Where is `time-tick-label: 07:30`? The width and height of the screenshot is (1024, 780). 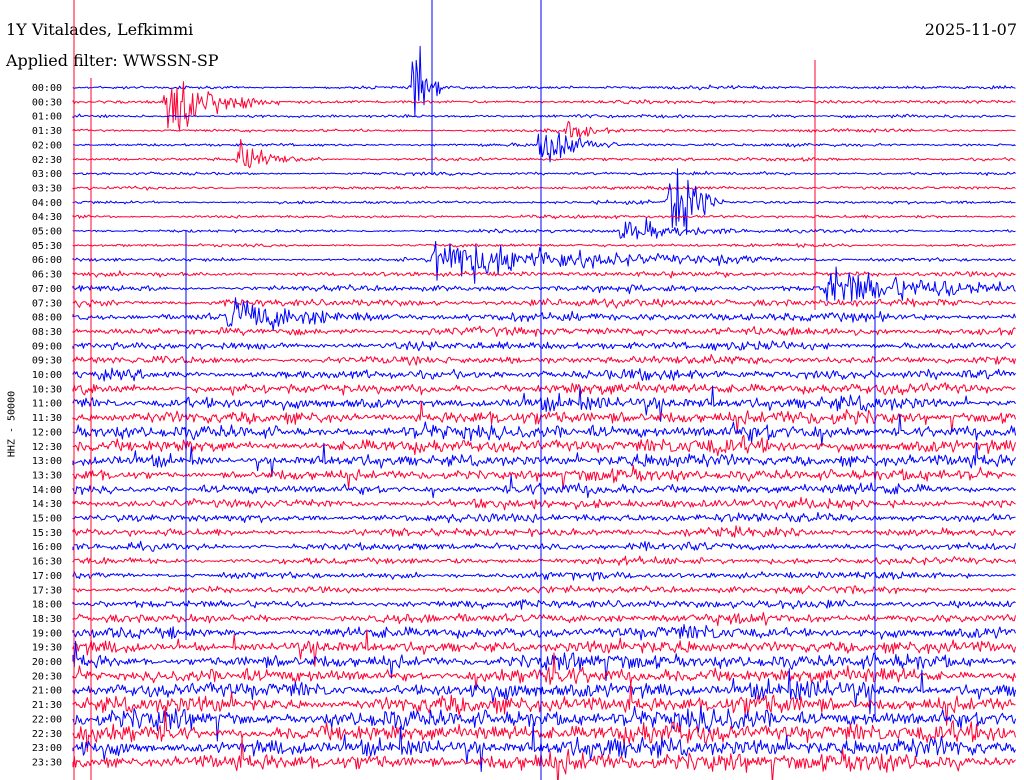 time-tick-label: 07:30 is located at coordinates (47, 303).